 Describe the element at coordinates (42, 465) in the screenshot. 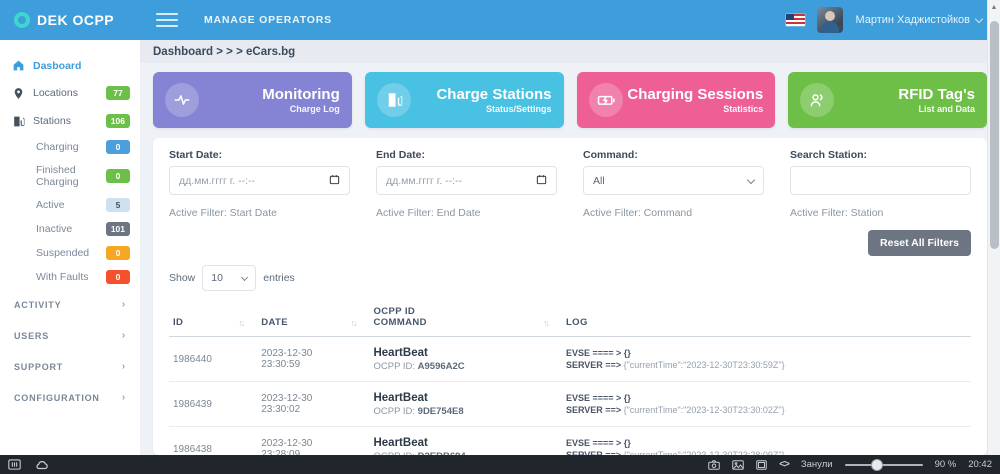

I see `cloud-icon` at that location.